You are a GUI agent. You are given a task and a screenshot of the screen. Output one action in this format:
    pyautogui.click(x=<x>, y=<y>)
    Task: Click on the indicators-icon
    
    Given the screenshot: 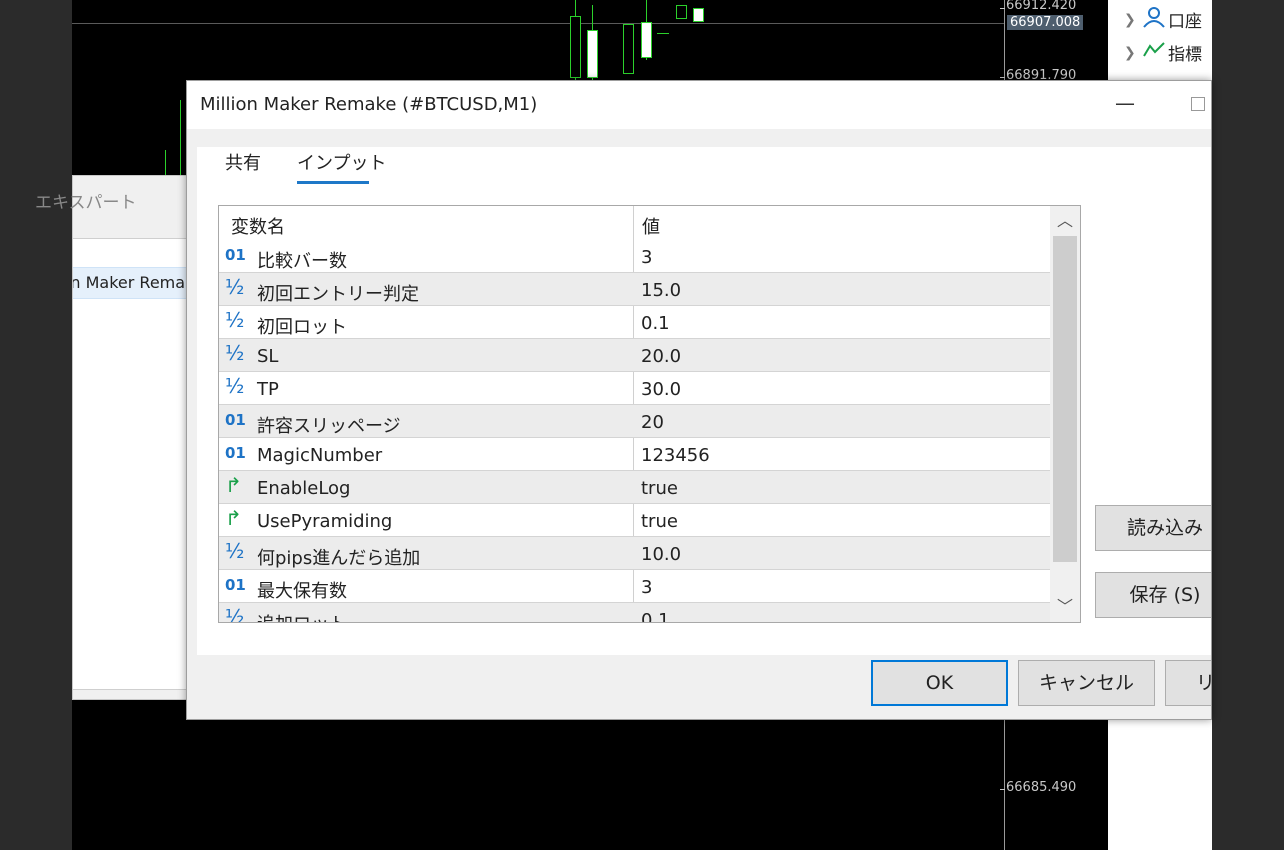 What is the action you would take?
    pyautogui.click(x=1155, y=52)
    